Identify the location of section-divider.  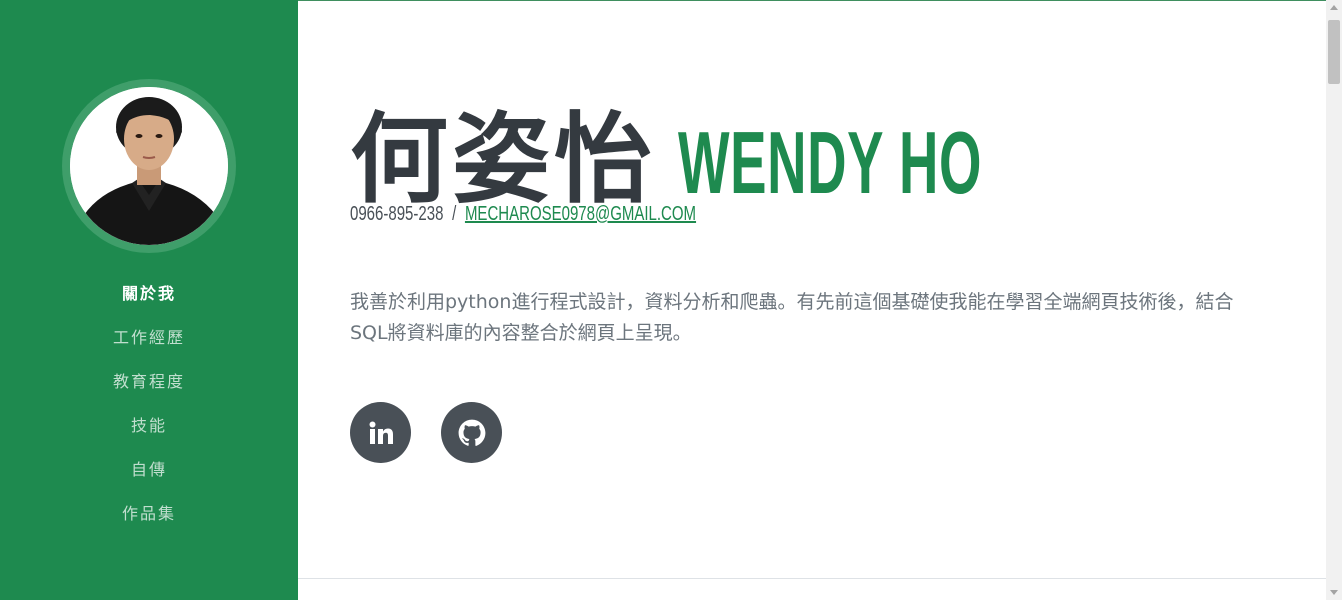
(812, 578).